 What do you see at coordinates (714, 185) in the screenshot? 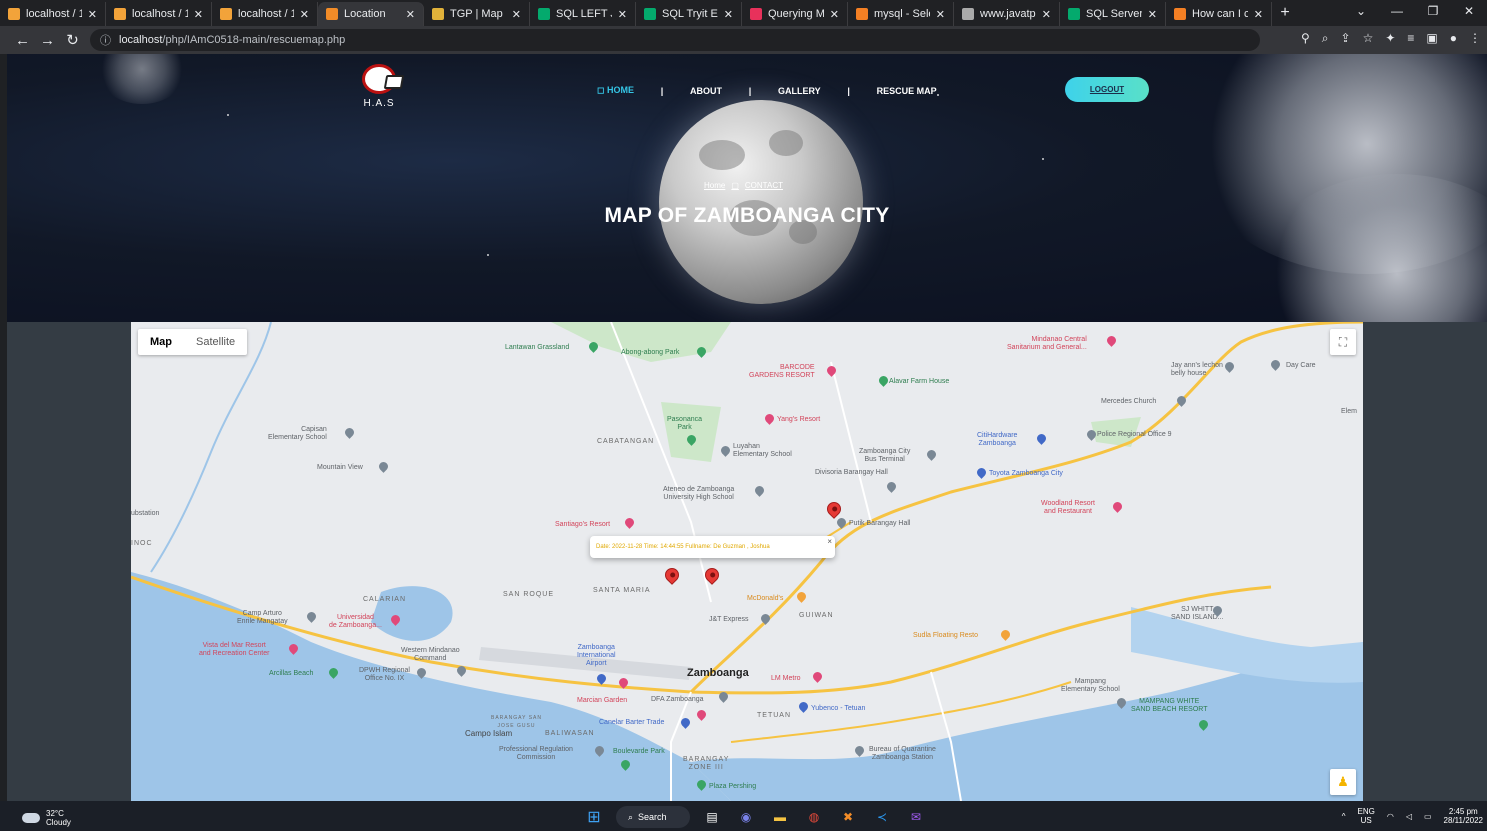
I see `breadcrumb-home: Home` at bounding box center [714, 185].